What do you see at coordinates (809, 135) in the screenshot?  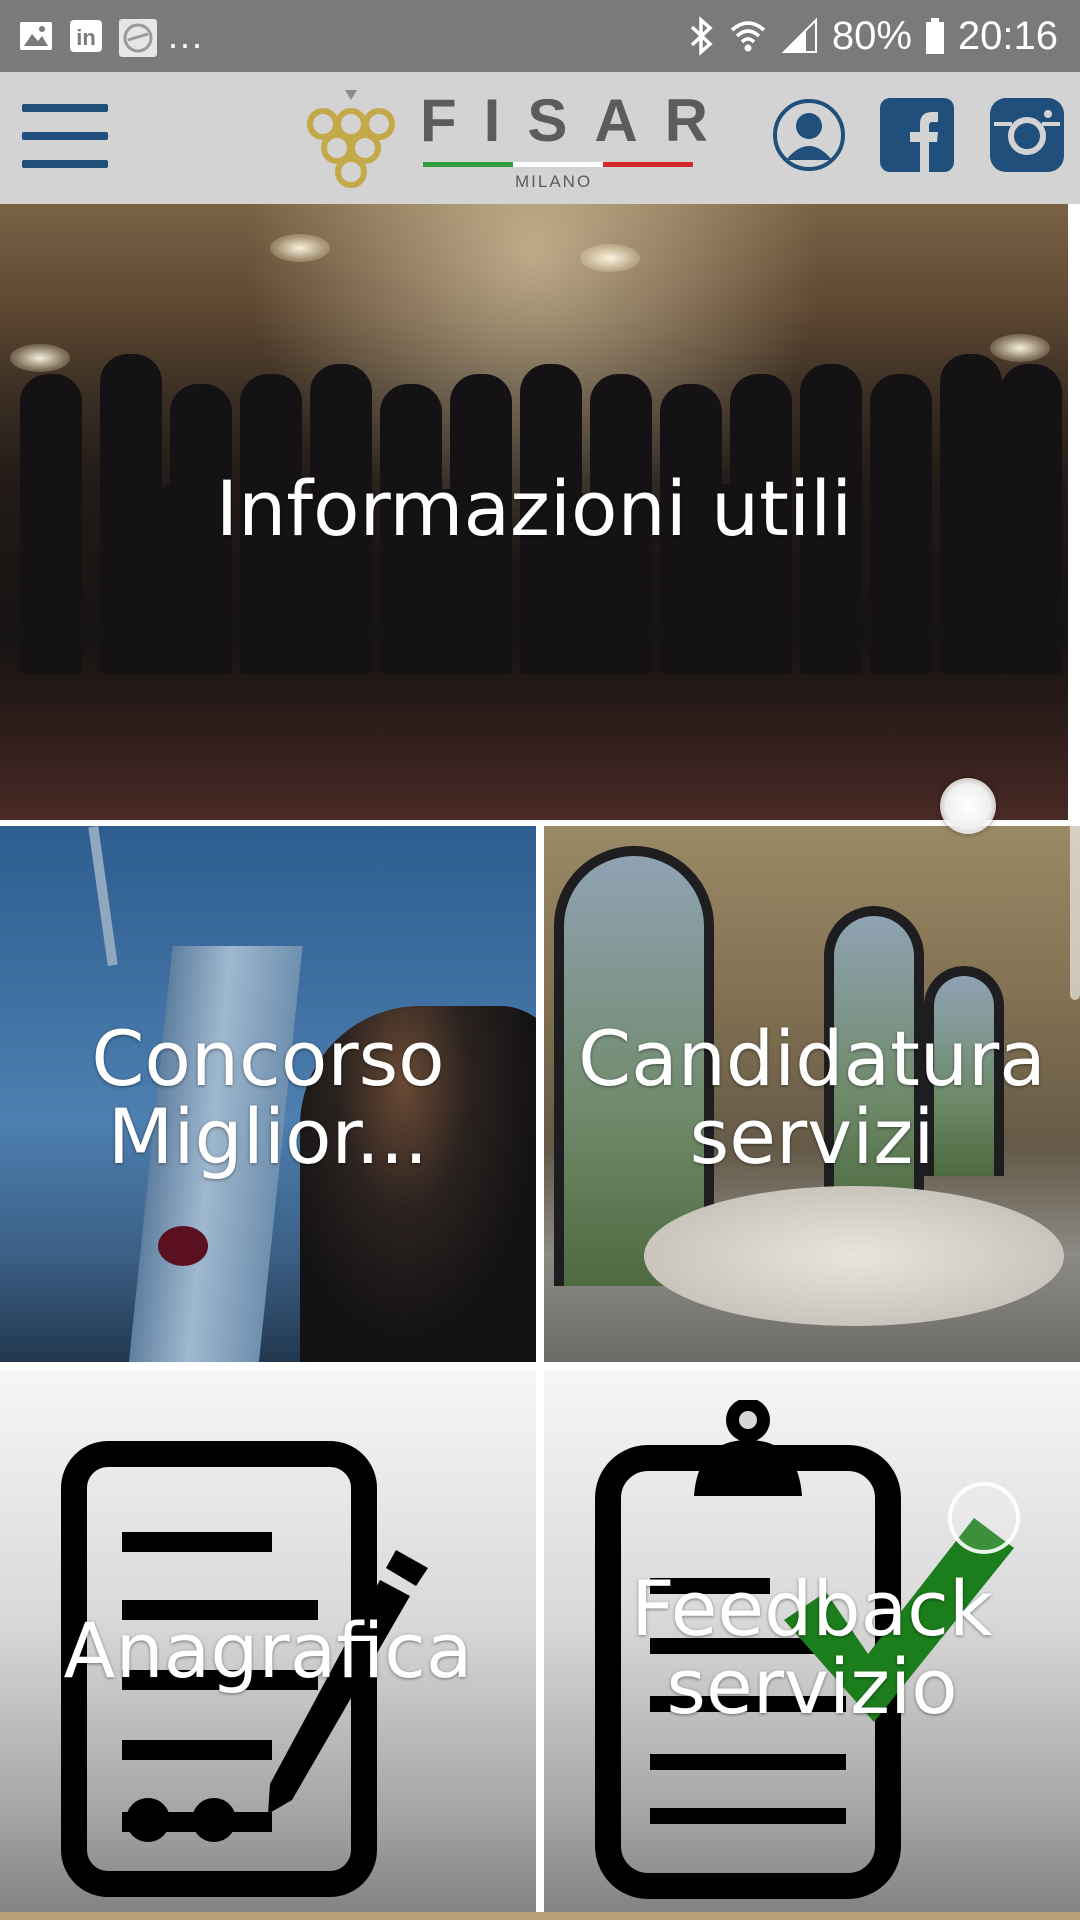 I see `profile-icon` at bounding box center [809, 135].